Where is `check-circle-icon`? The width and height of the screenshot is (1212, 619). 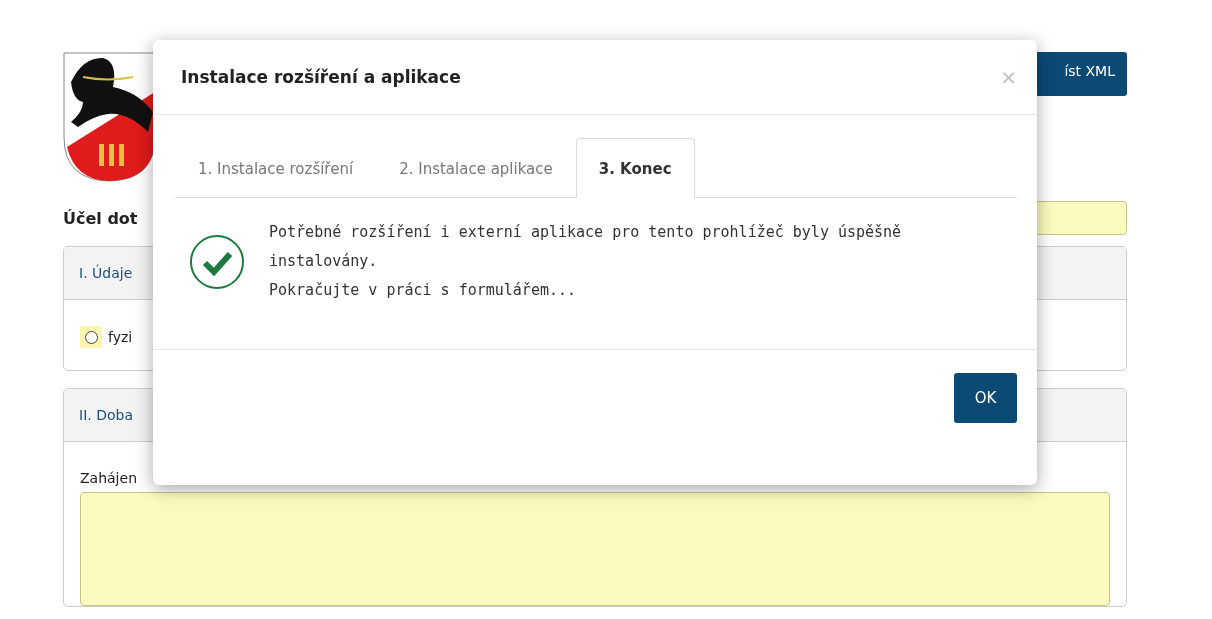
check-circle-icon is located at coordinates (217, 262).